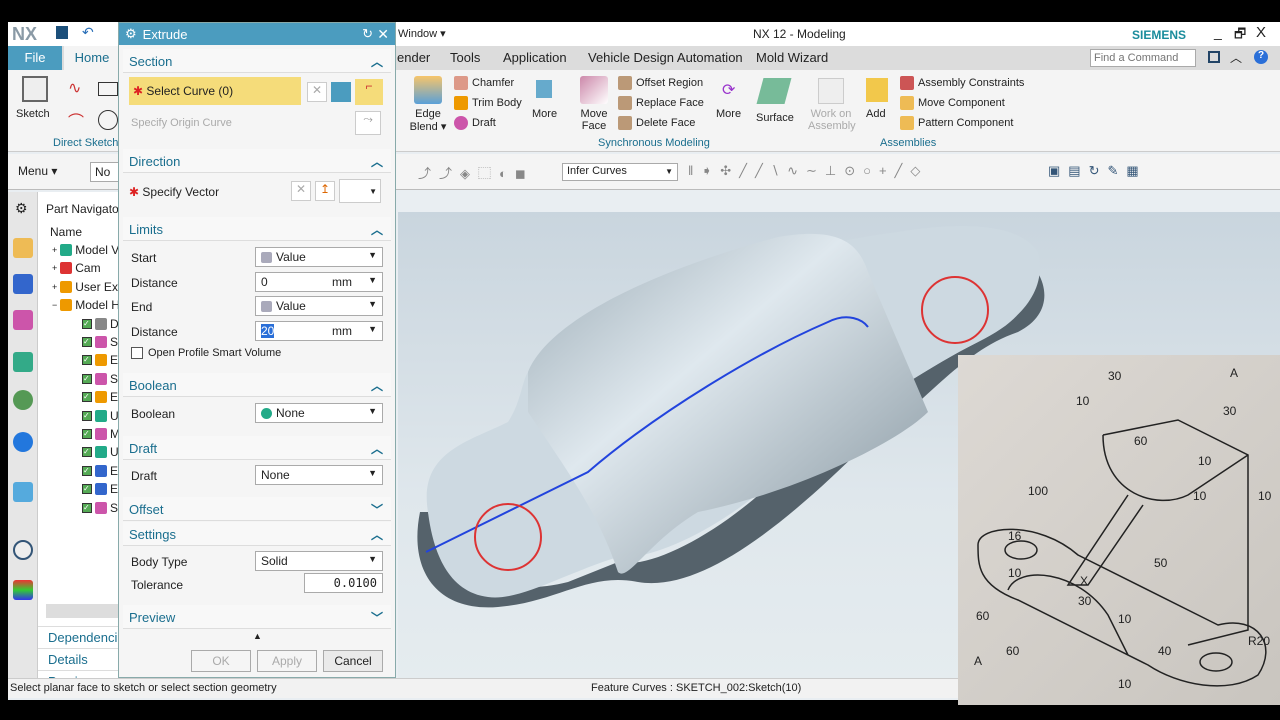 The image size is (1280, 720). What do you see at coordinates (1097, 171) in the screenshot?
I see `view-tools-icons: ▣▤↻✎▦` at bounding box center [1097, 171].